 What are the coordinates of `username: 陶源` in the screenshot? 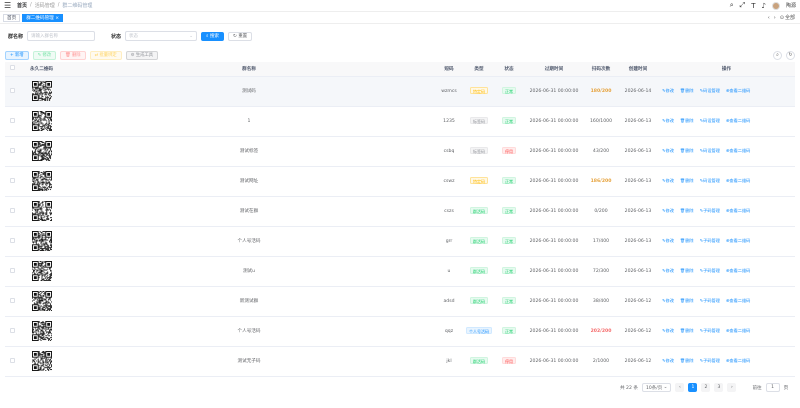 It's located at (791, 5).